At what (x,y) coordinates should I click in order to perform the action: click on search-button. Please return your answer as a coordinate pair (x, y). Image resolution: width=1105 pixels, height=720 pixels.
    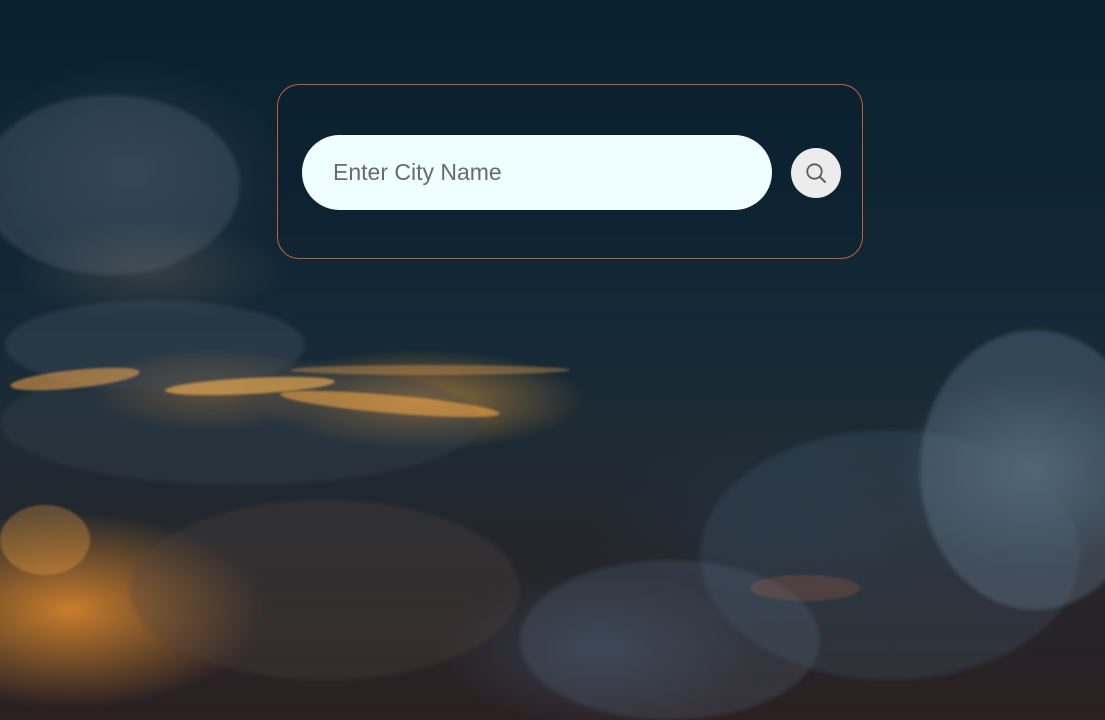
    Looking at the image, I should click on (816, 173).